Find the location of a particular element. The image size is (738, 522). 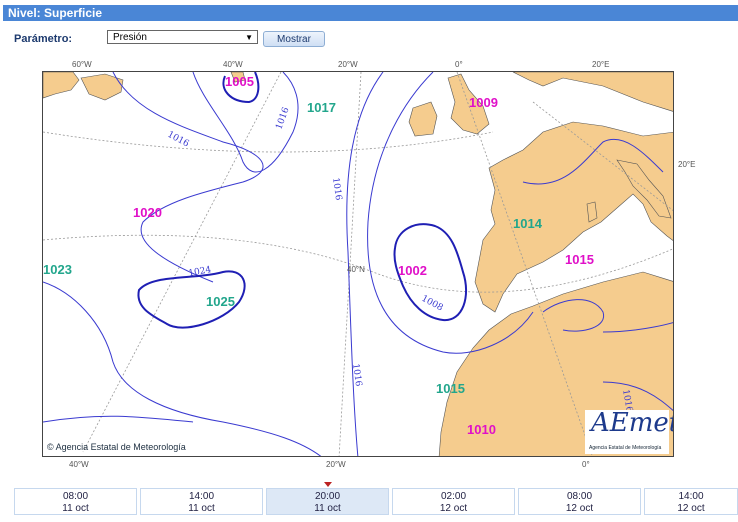

high-pressure-label: 1017 is located at coordinates (321, 107).